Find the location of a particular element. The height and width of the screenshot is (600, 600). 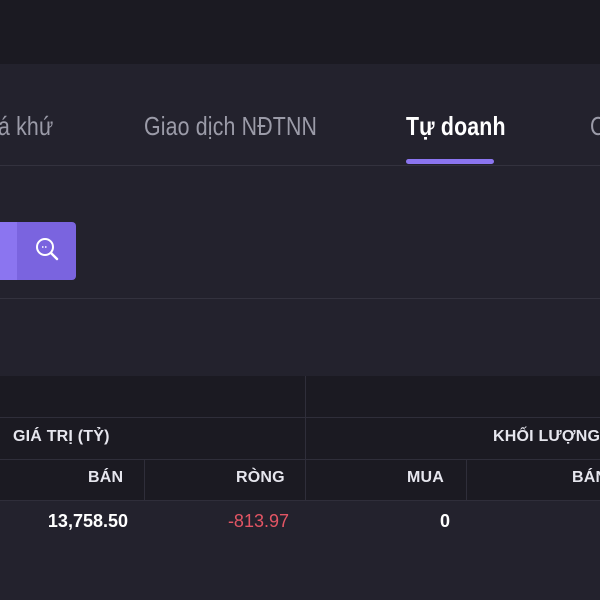

search-icon is located at coordinates (47, 251).